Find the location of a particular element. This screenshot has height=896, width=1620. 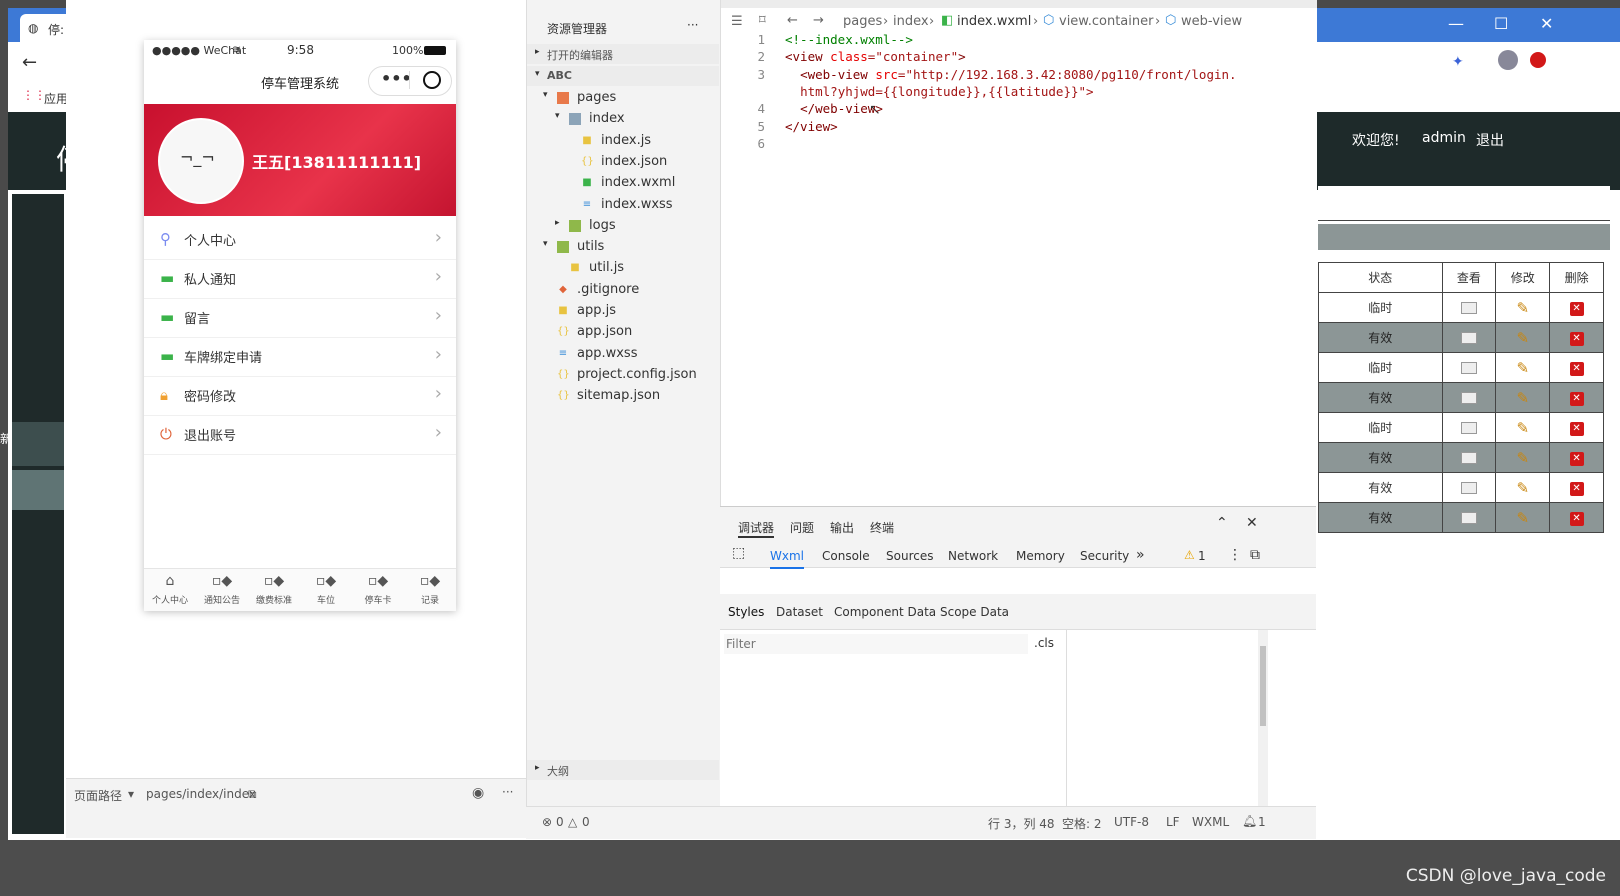

file-tree-item: ◆ .gitignore is located at coordinates (623, 290).